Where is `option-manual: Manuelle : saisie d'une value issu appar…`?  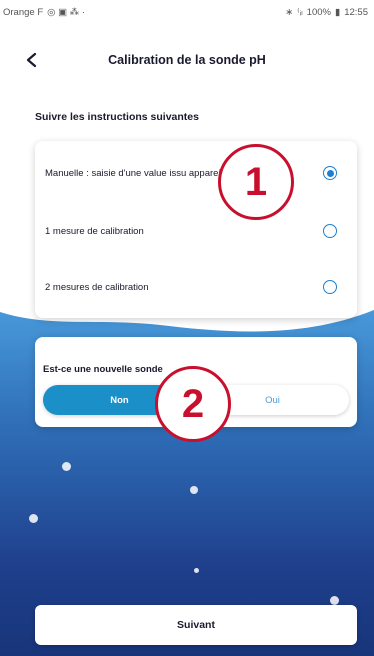
option-manual: Manuelle : saisie d'une value issu appar… is located at coordinates (196, 173).